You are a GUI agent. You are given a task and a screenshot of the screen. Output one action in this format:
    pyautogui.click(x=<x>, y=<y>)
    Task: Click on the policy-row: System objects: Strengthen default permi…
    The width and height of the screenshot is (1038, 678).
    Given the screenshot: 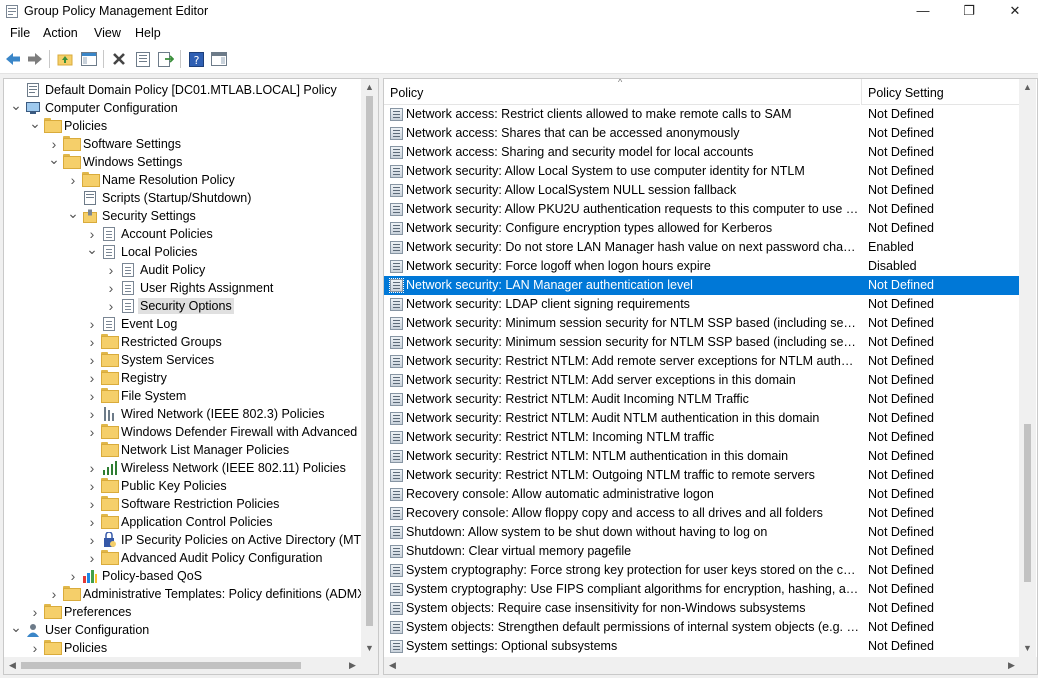 What is the action you would take?
    pyautogui.click(x=701, y=627)
    